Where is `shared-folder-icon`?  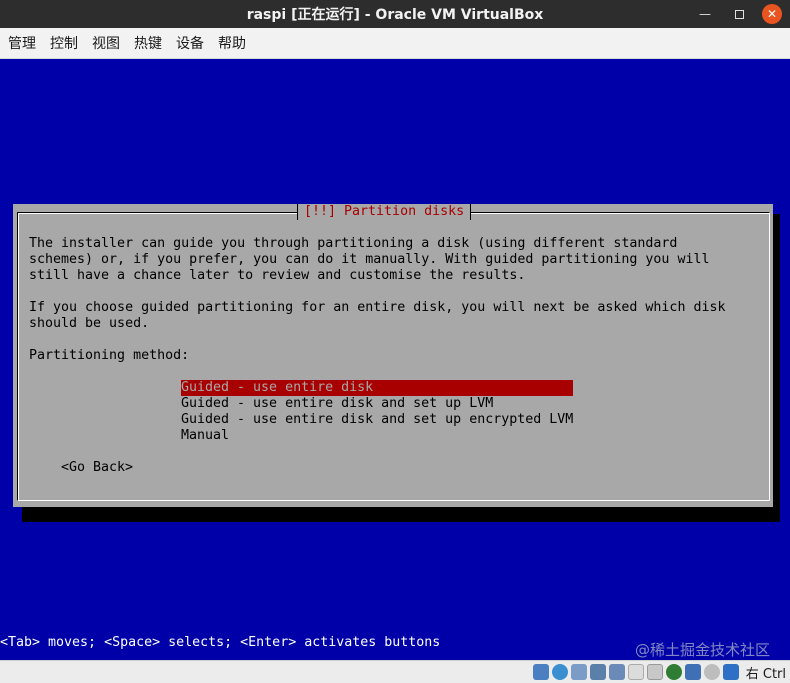
shared-folder-icon is located at coordinates (635, 672).